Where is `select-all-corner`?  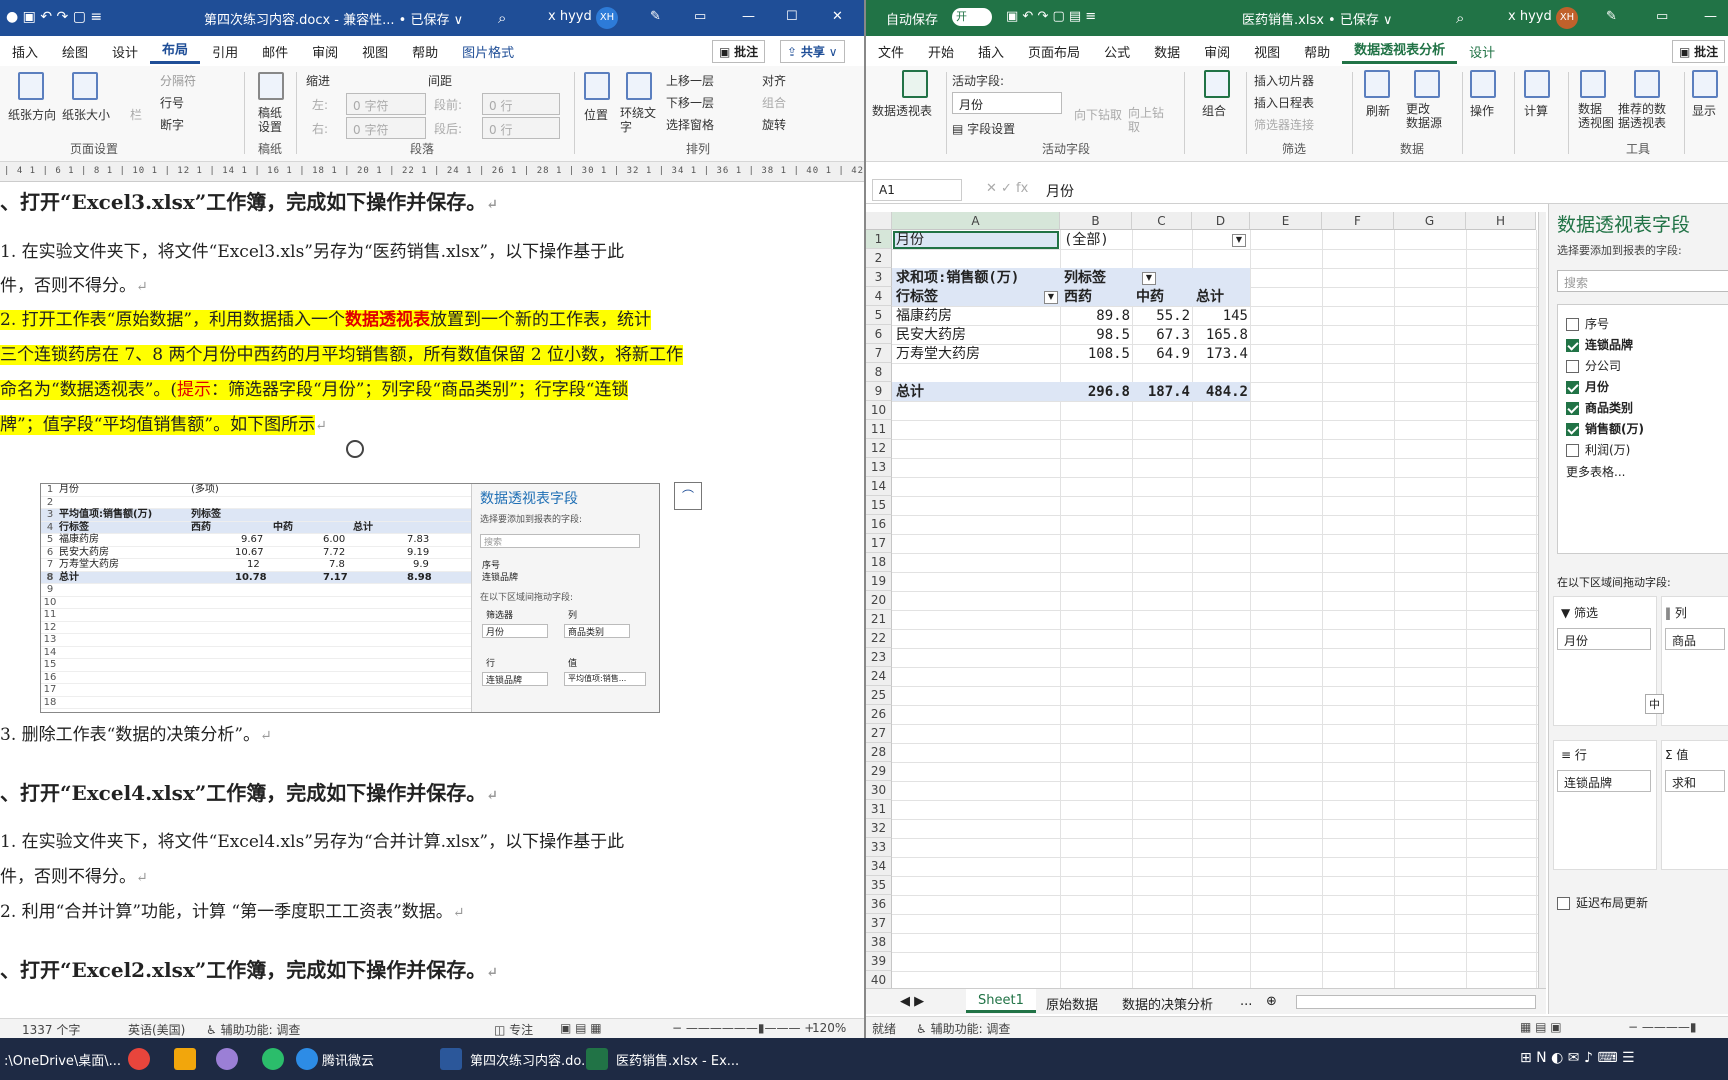 select-all-corner is located at coordinates (879, 221).